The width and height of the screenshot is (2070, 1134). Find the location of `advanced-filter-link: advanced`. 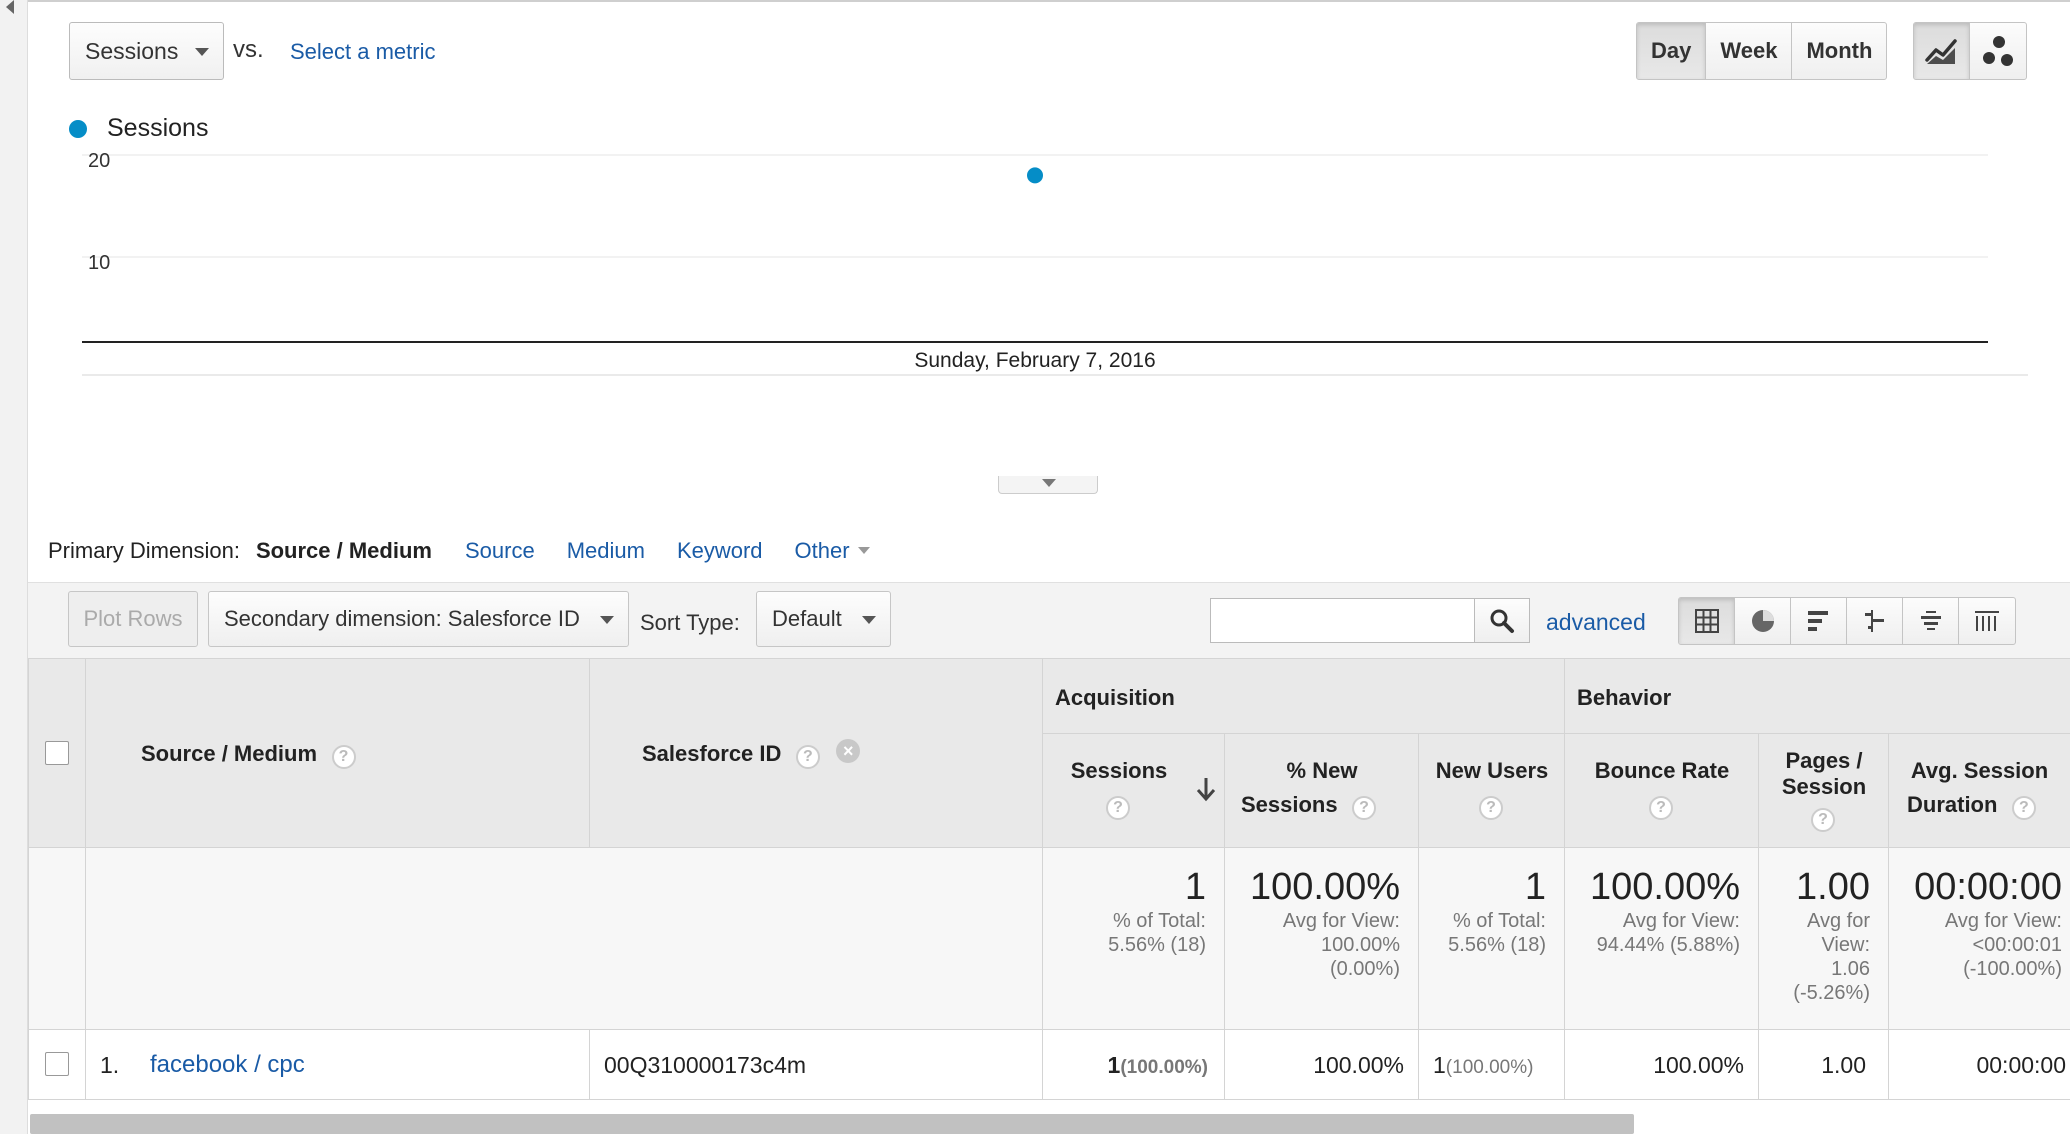

advanced-filter-link: advanced is located at coordinates (1596, 622).